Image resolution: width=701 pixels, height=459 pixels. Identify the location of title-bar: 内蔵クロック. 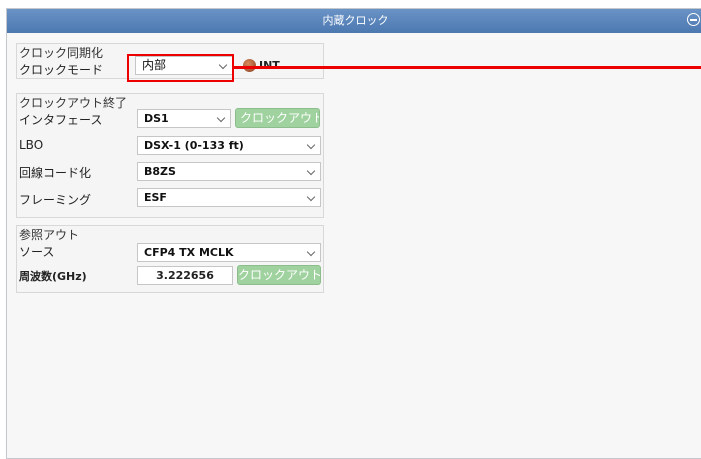
(354, 21).